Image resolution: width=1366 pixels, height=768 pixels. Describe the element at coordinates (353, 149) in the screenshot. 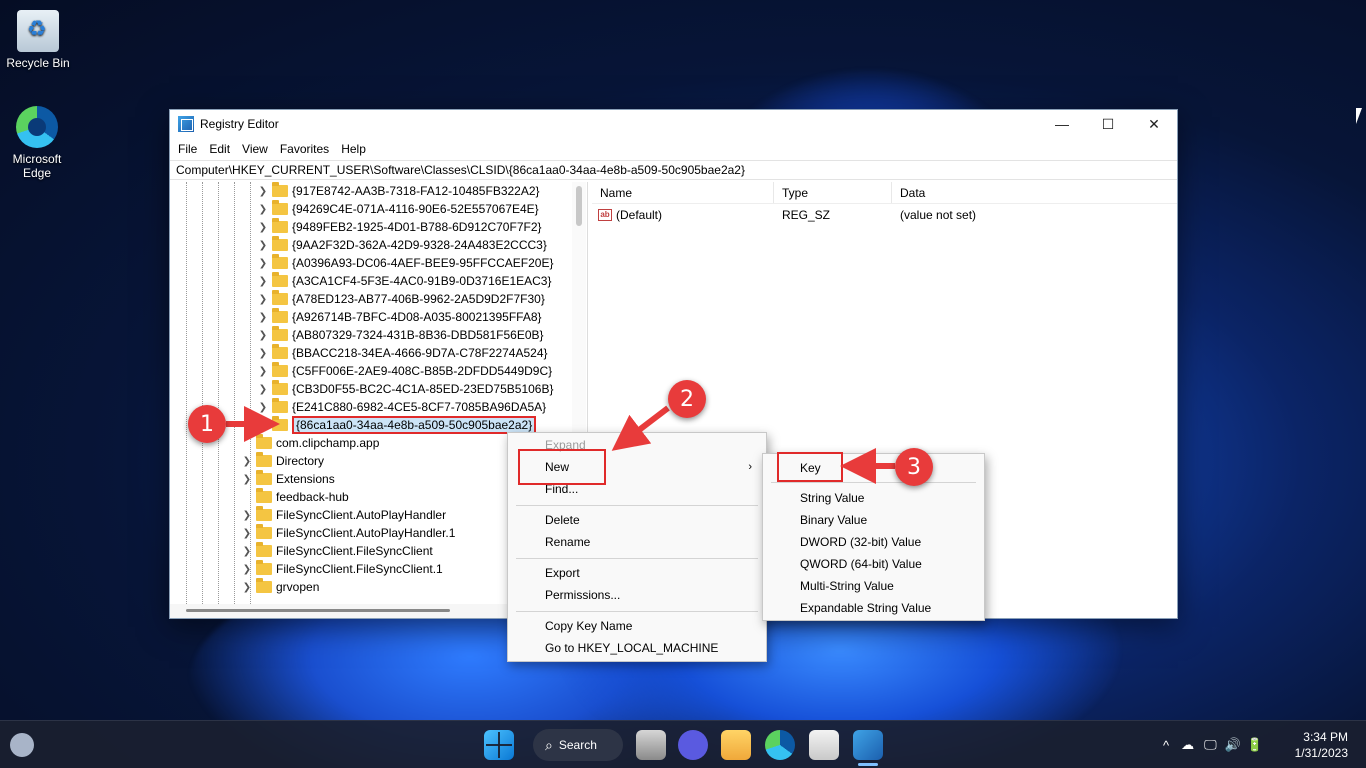

I see `menu-help: Help` at that location.